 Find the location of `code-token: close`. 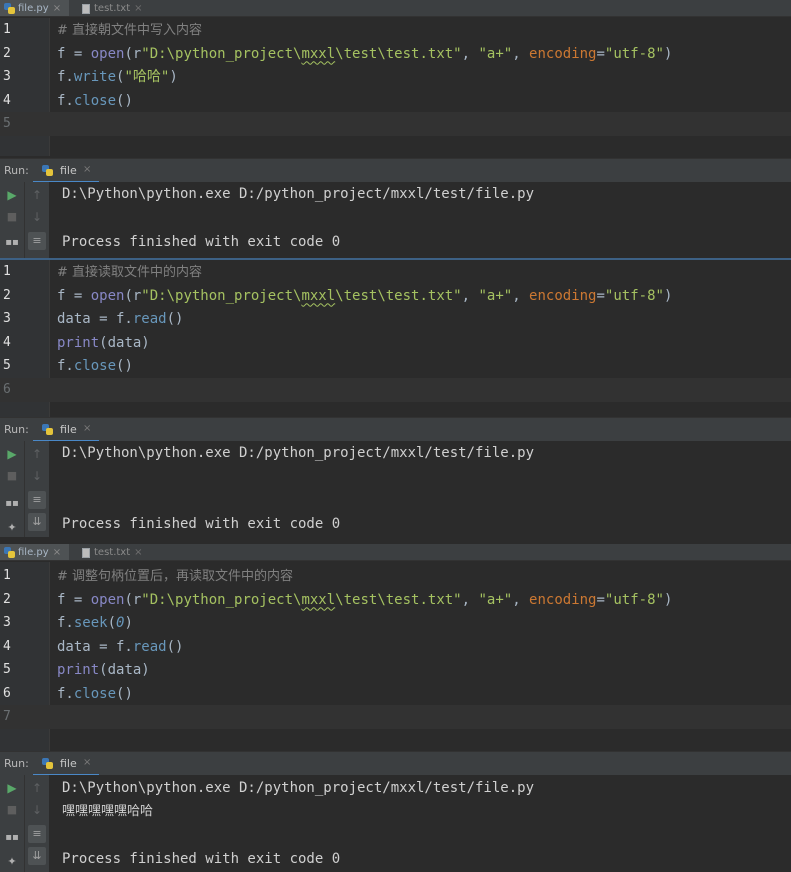

code-token: close is located at coordinates (95, 693).